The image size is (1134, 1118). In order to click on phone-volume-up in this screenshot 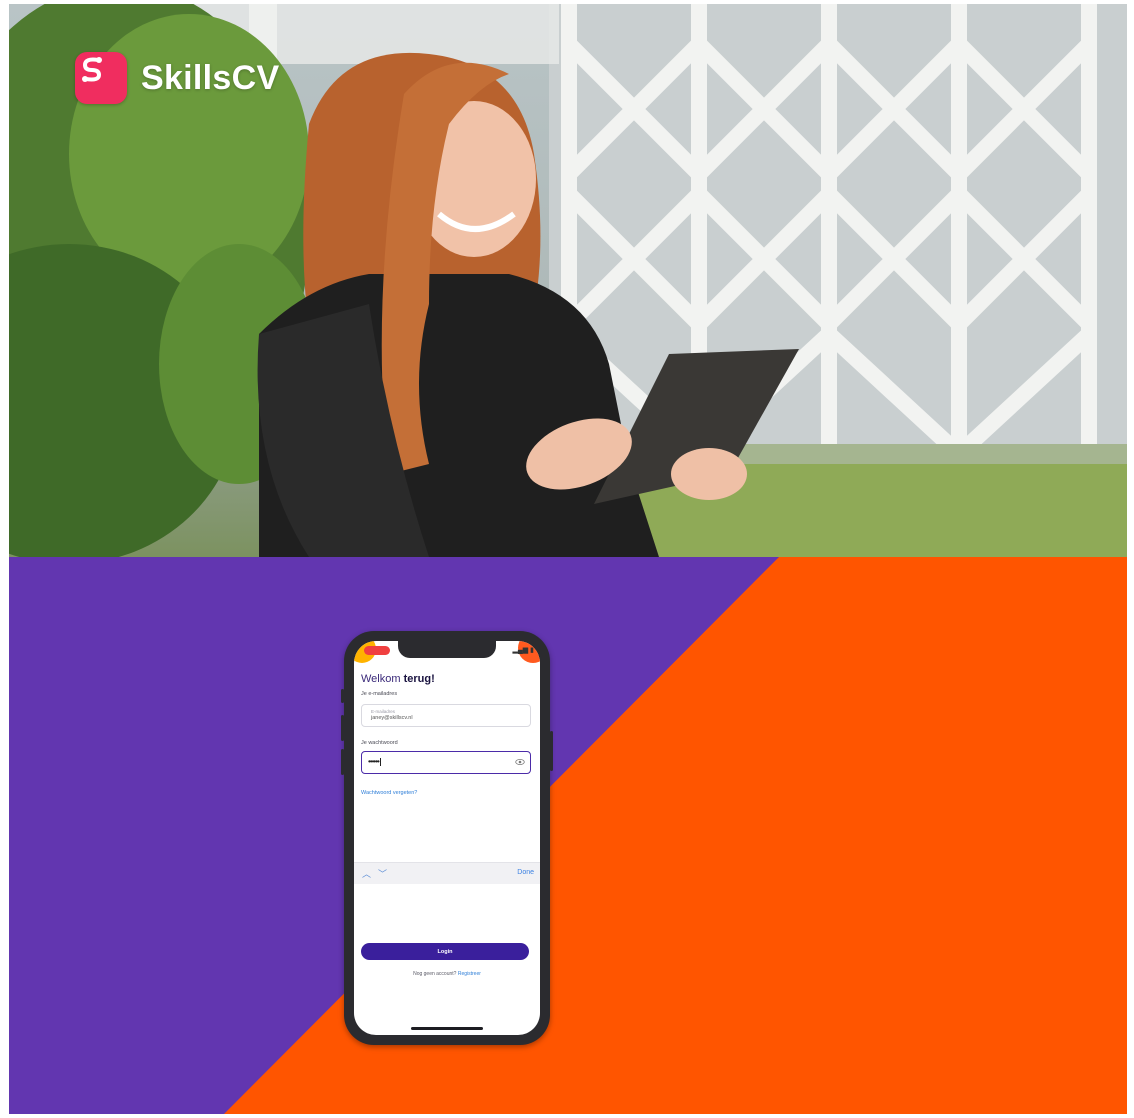, I will do `click(342, 728)`.